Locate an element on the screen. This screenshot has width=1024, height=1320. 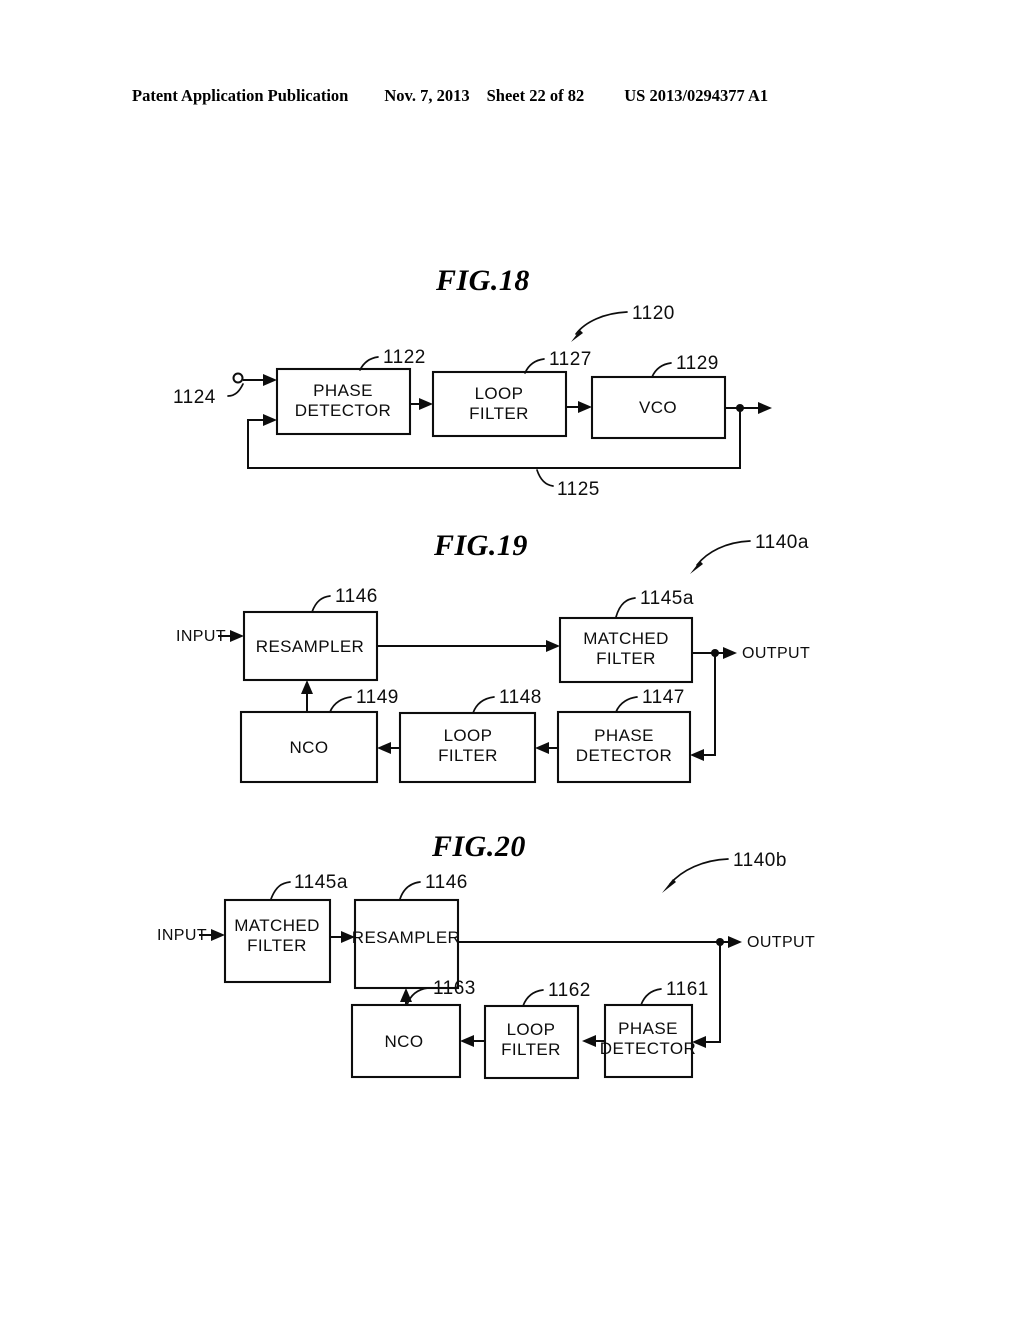
fig19-output-arrowhead is located at coordinates (730, 653).